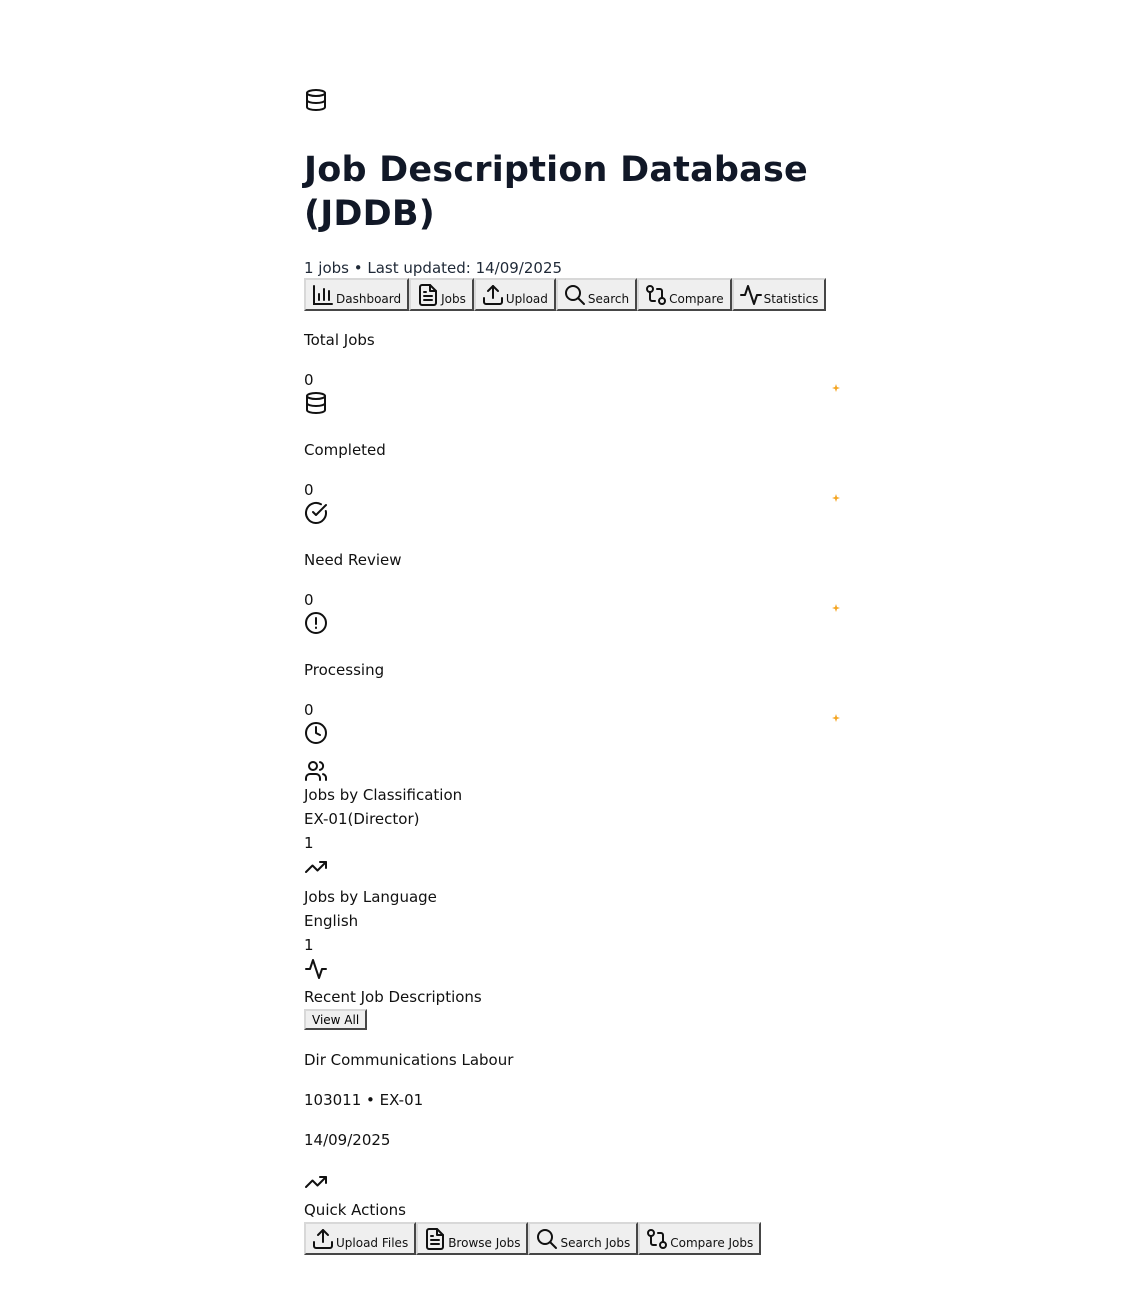 The width and height of the screenshot is (1144, 1304). Describe the element at coordinates (372, 1243) in the screenshot. I see `upload-files-label: Upload Files` at that location.